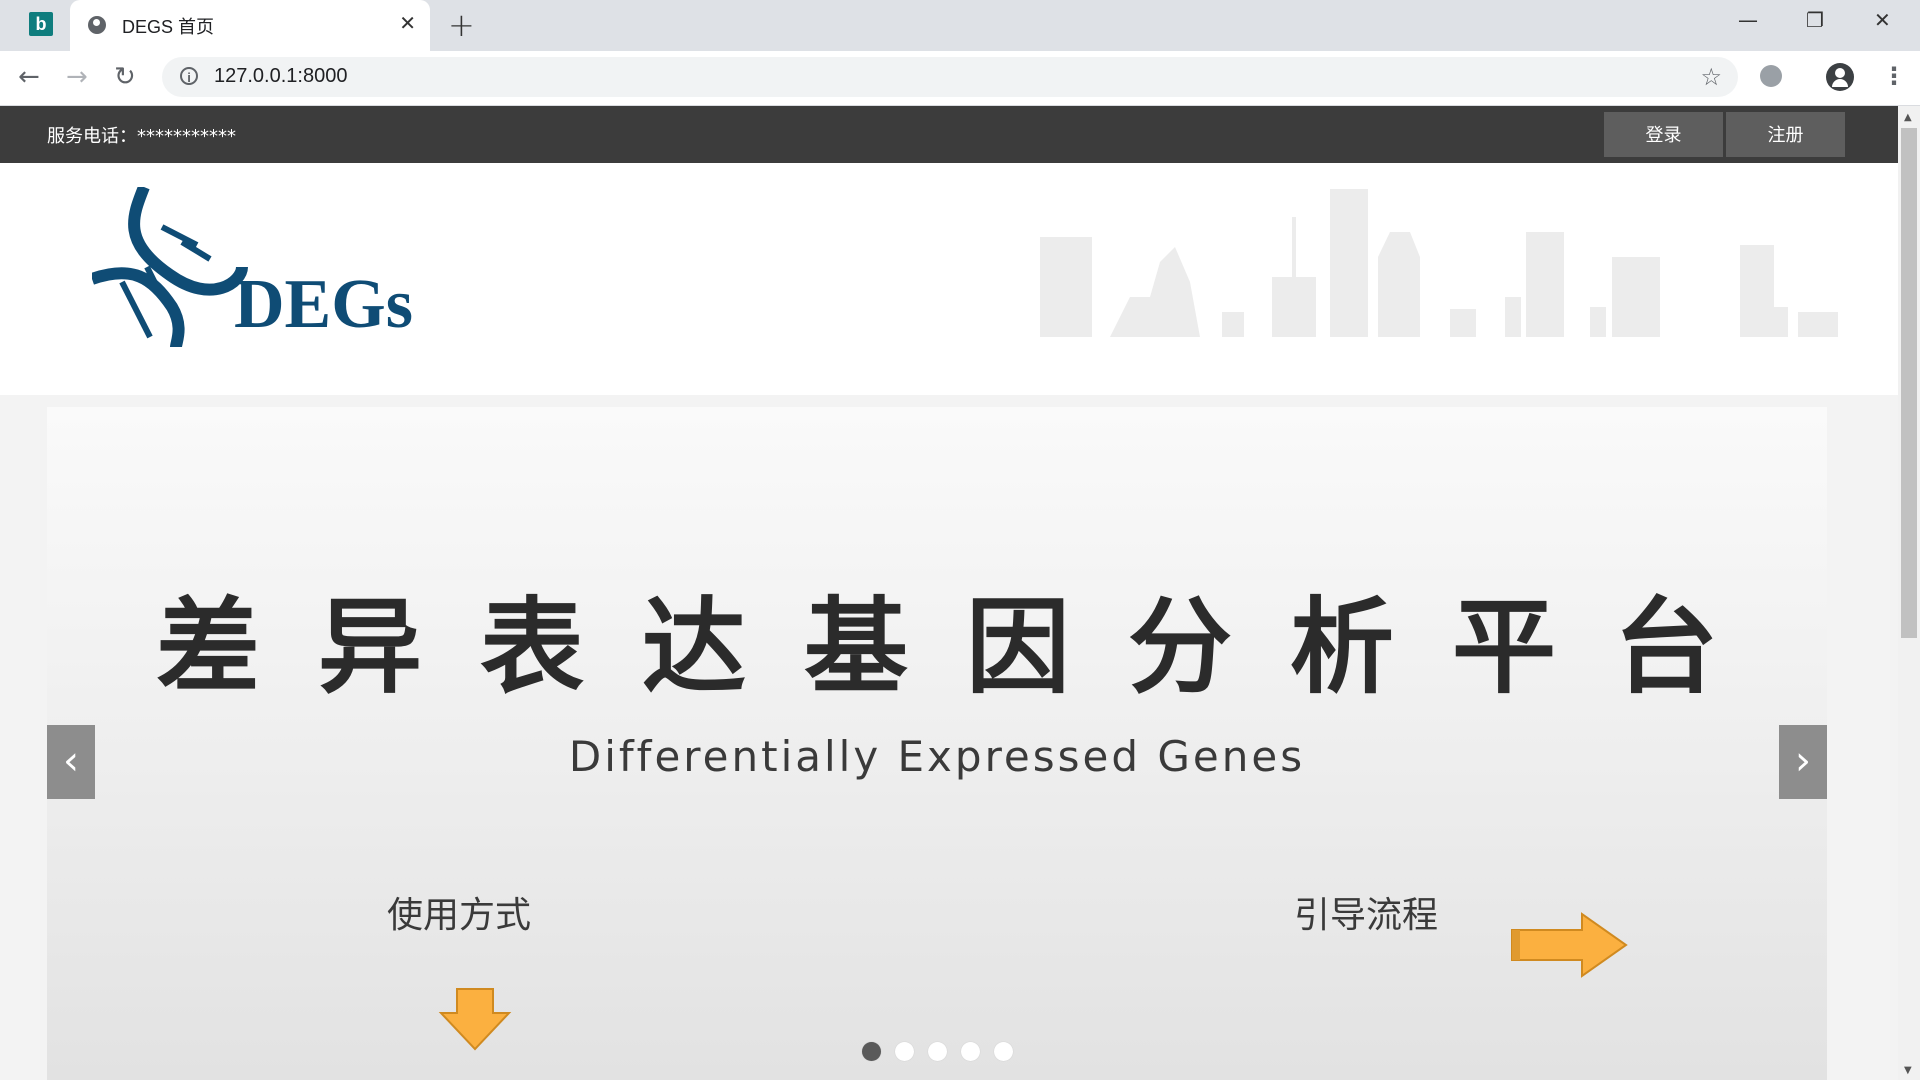 The width and height of the screenshot is (1920, 1080). I want to click on page-scrollbar: ▲ ▼, so click(1909, 593).